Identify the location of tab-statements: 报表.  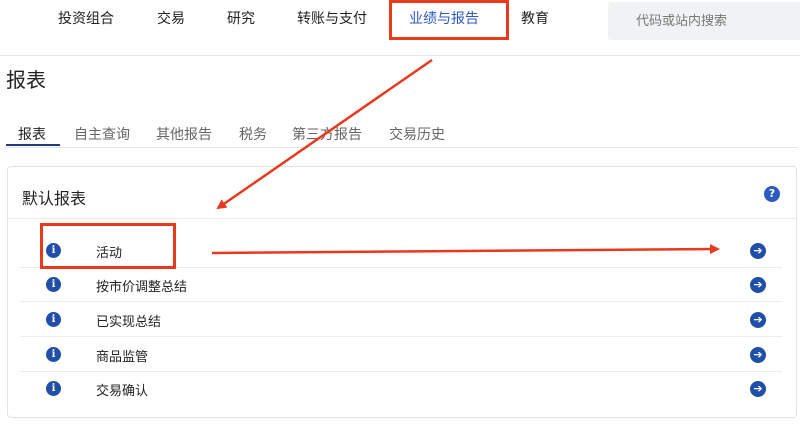
(32, 134).